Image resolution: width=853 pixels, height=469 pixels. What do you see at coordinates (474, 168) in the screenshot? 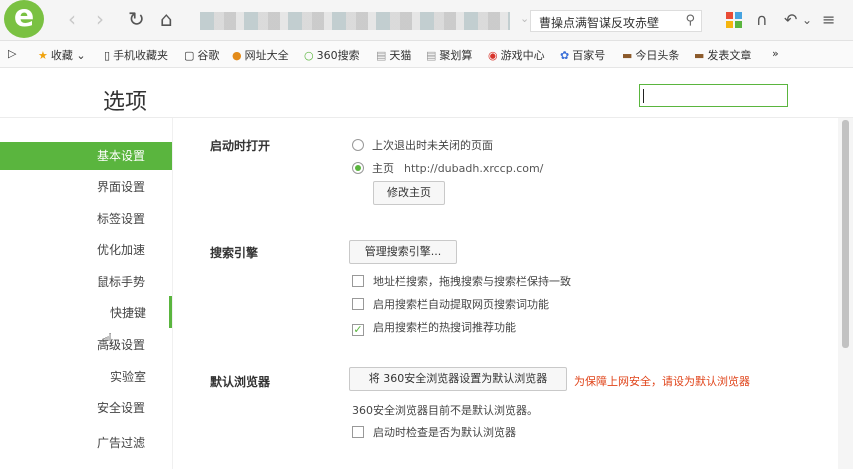
I see `homepage-url: http://dubadh.xrccp.com/` at bounding box center [474, 168].